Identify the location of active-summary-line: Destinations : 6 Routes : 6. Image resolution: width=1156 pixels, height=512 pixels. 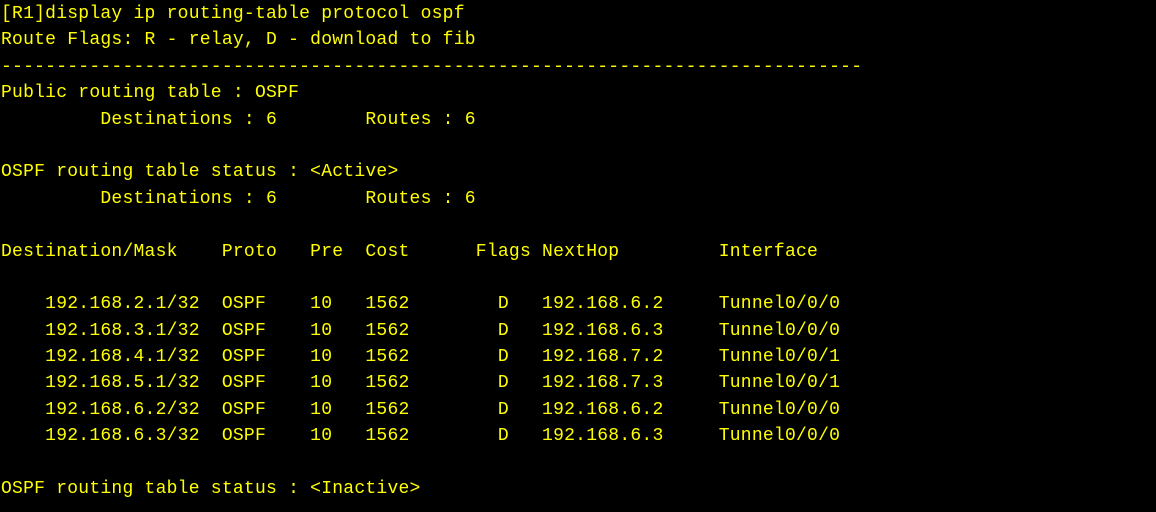
(238, 198).